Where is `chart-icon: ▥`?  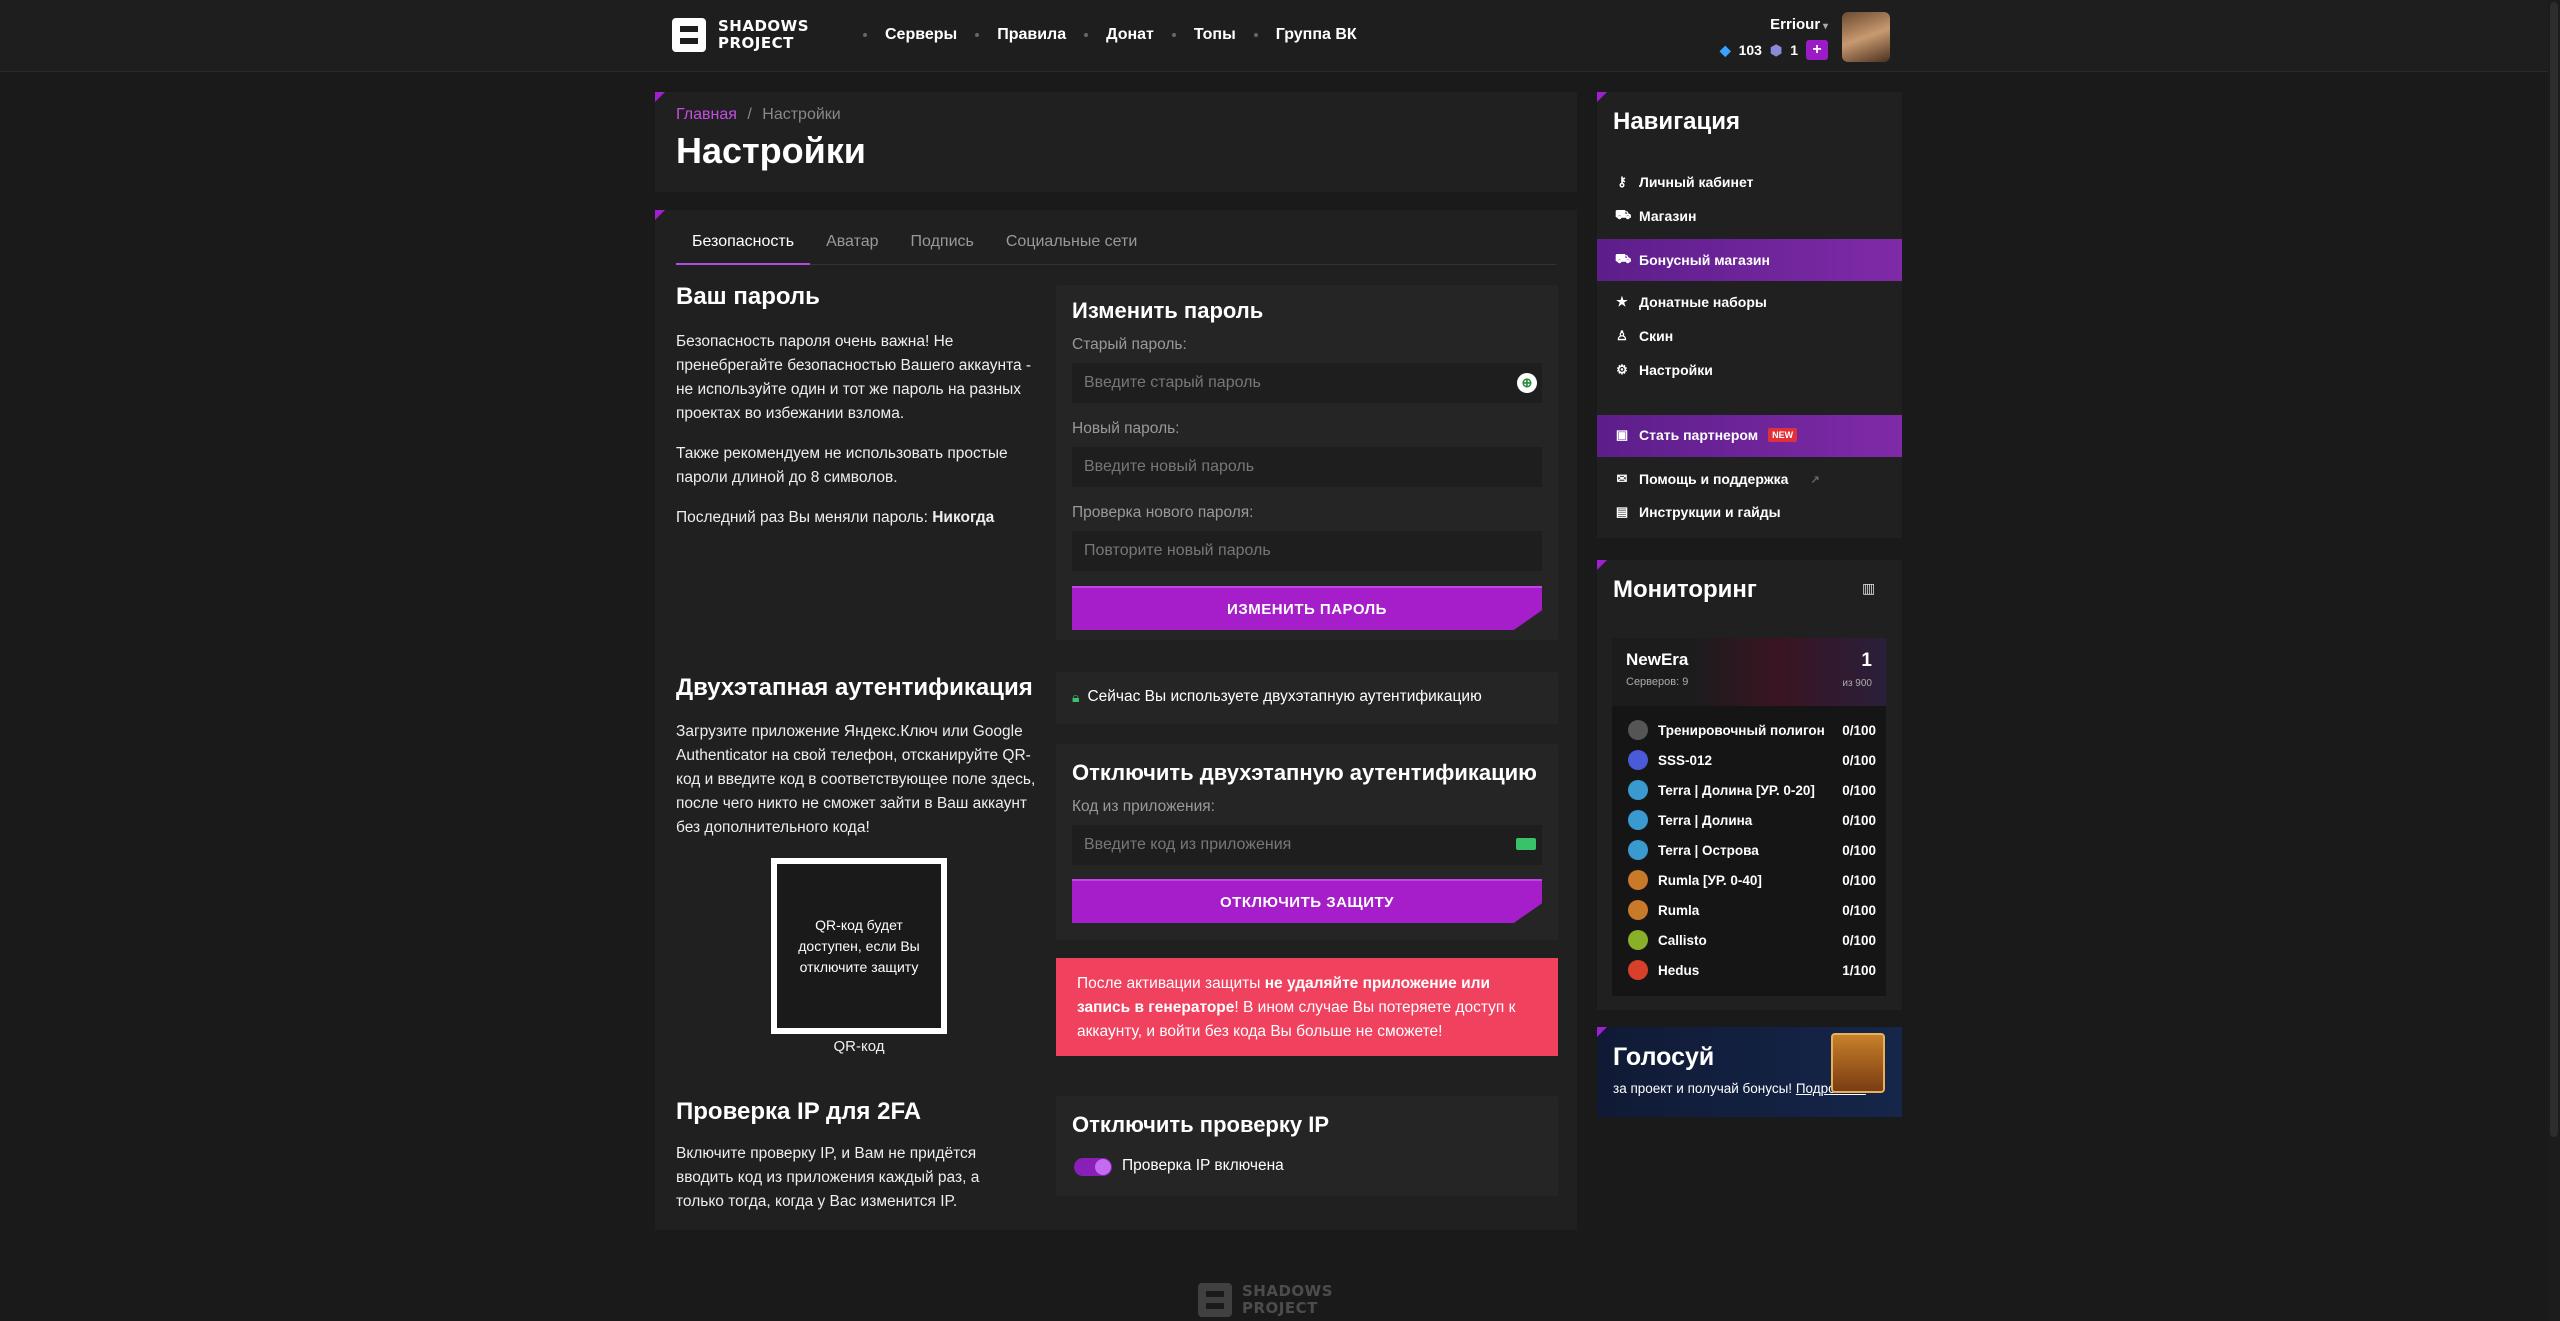
chart-icon: ▥ is located at coordinates (1868, 588).